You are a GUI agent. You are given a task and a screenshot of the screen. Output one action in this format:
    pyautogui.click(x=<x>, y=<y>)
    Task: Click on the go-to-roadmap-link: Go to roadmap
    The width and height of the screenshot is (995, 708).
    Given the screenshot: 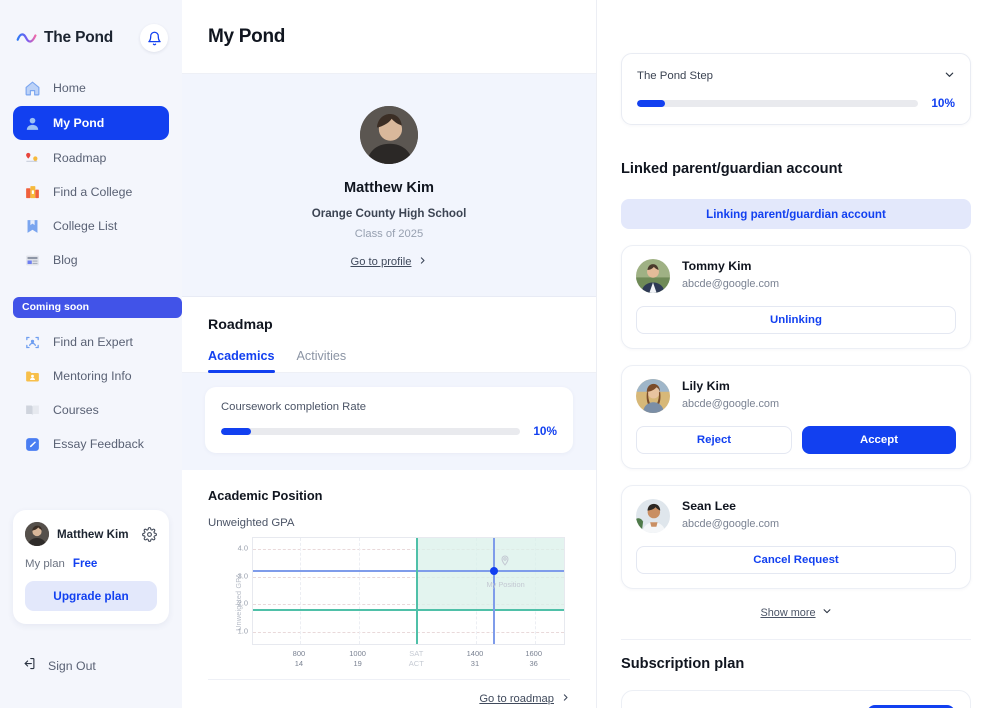 What is the action you would take?
    pyautogui.click(x=524, y=699)
    